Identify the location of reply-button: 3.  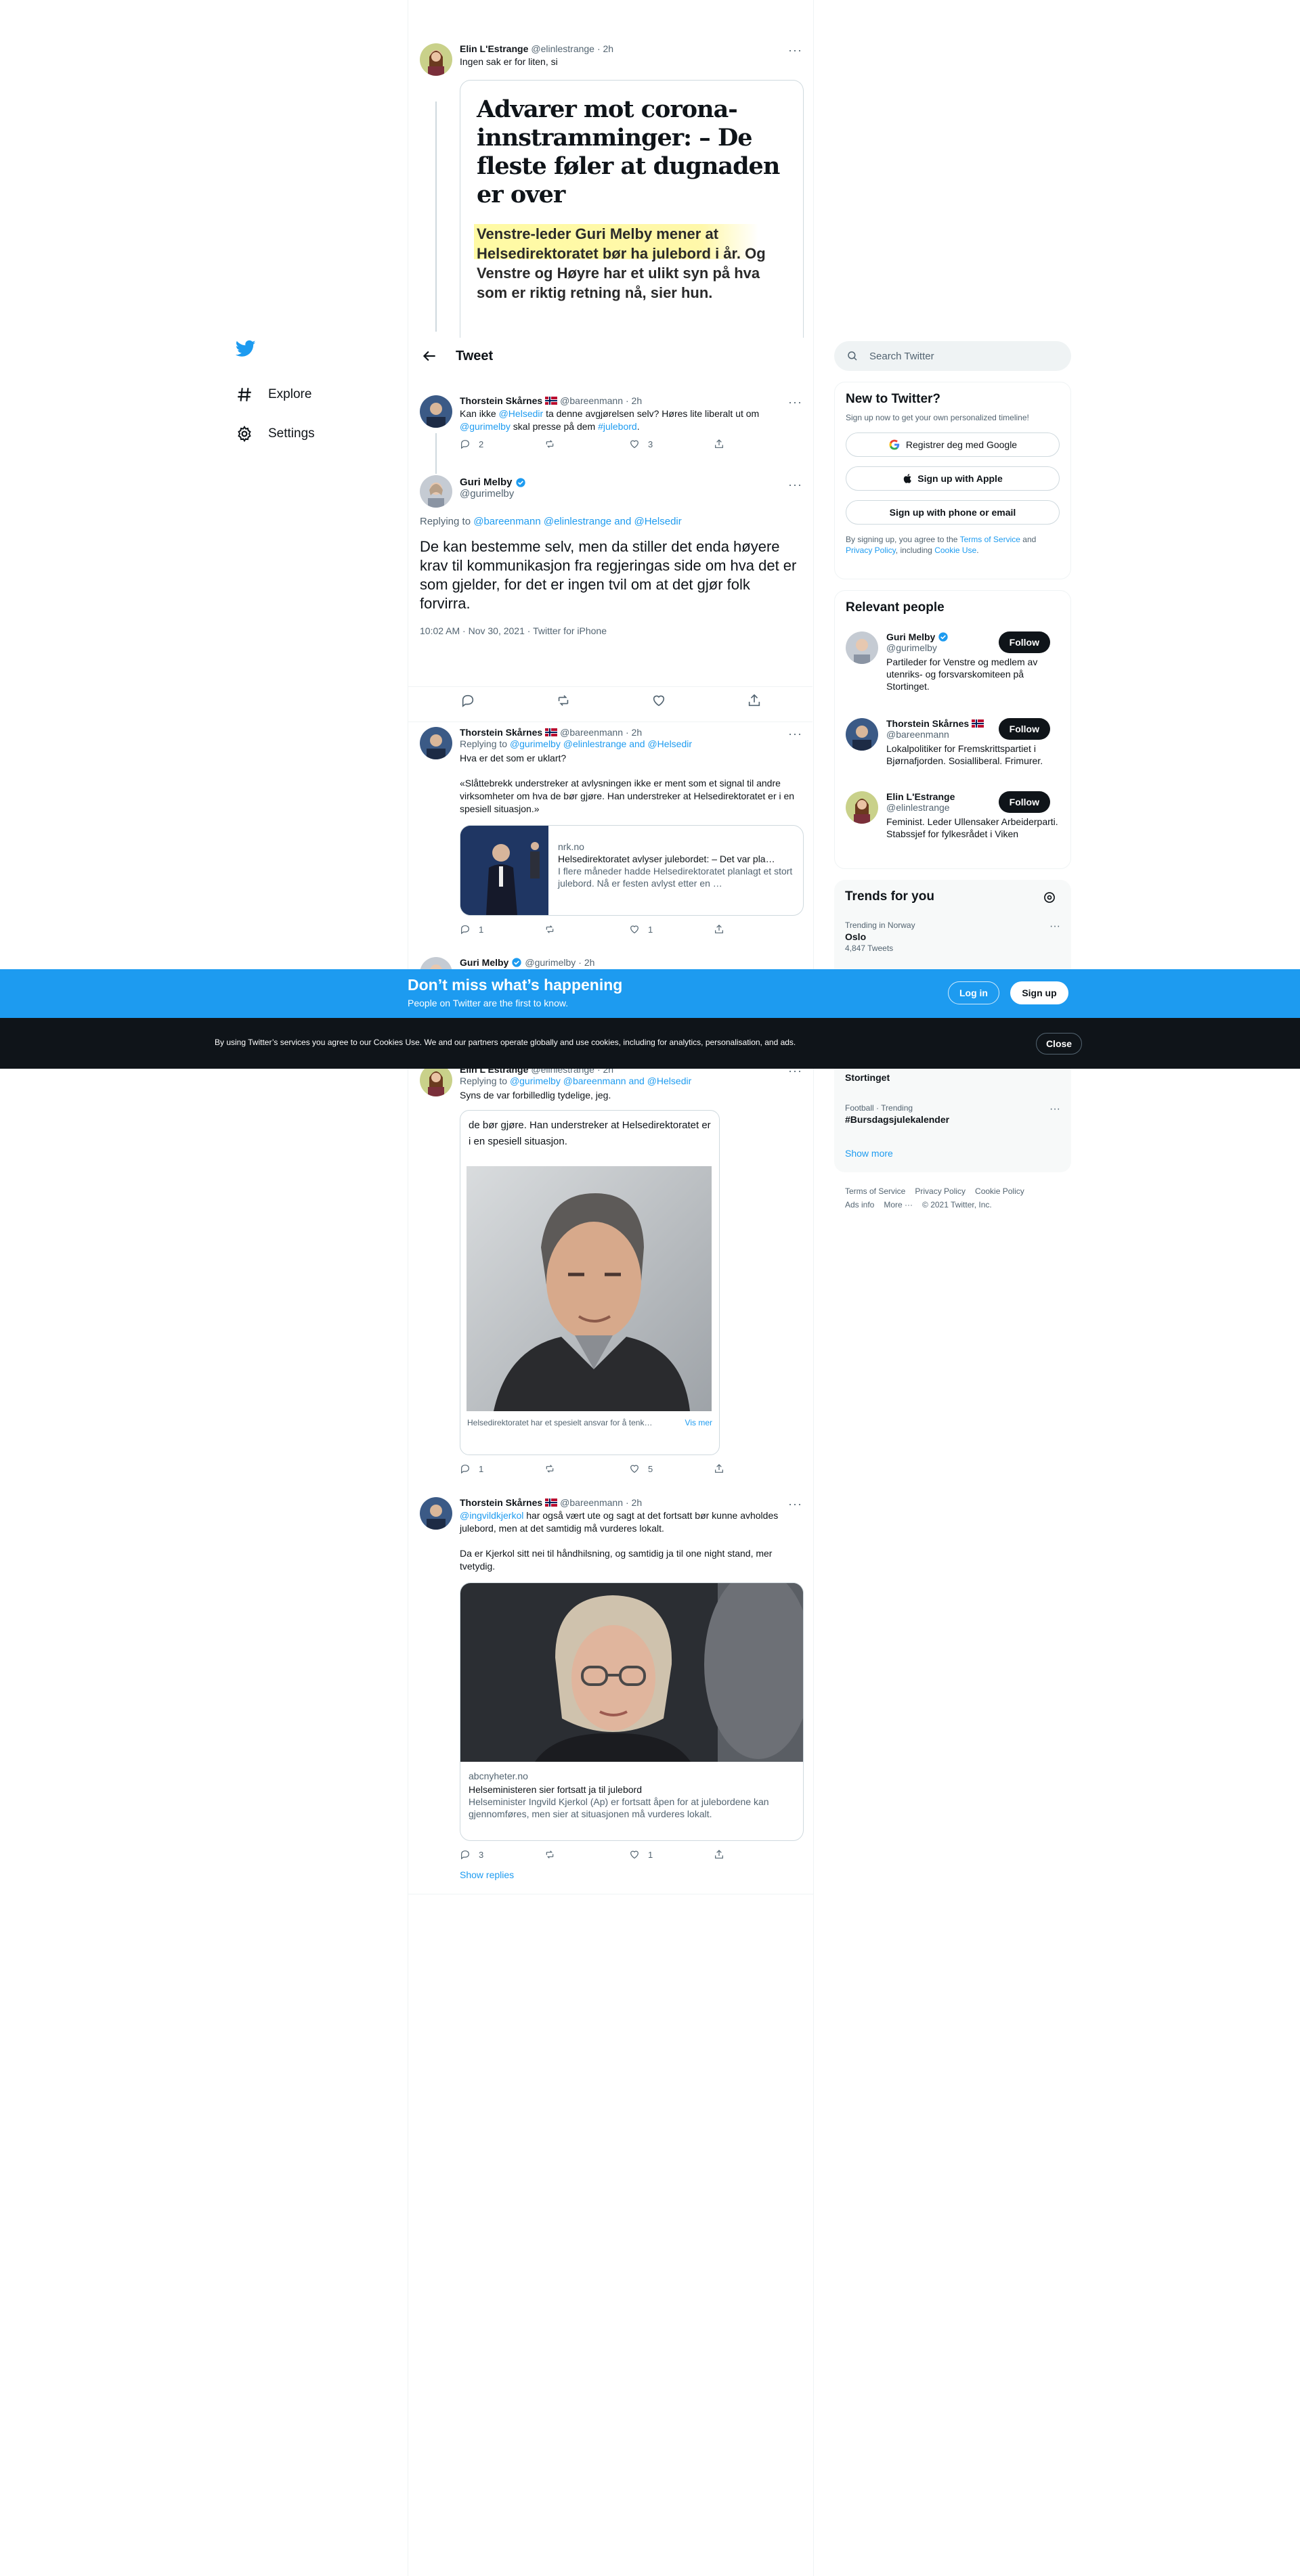
(502, 1854).